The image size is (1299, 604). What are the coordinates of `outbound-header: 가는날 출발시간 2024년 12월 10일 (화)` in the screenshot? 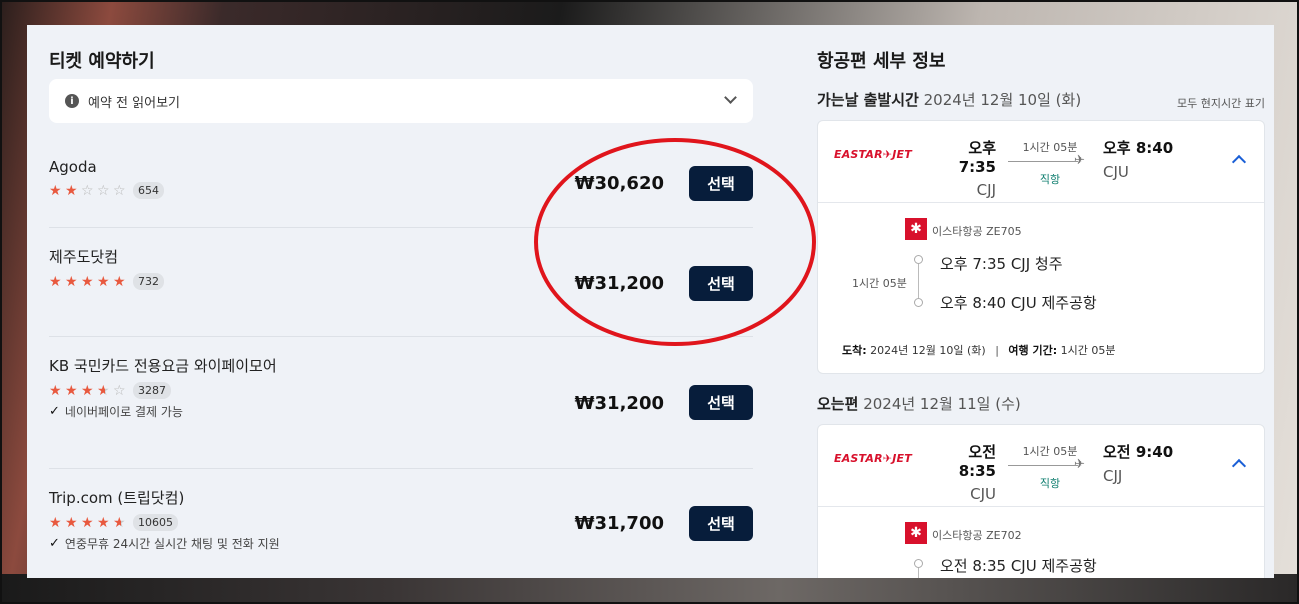 It's located at (949, 99).